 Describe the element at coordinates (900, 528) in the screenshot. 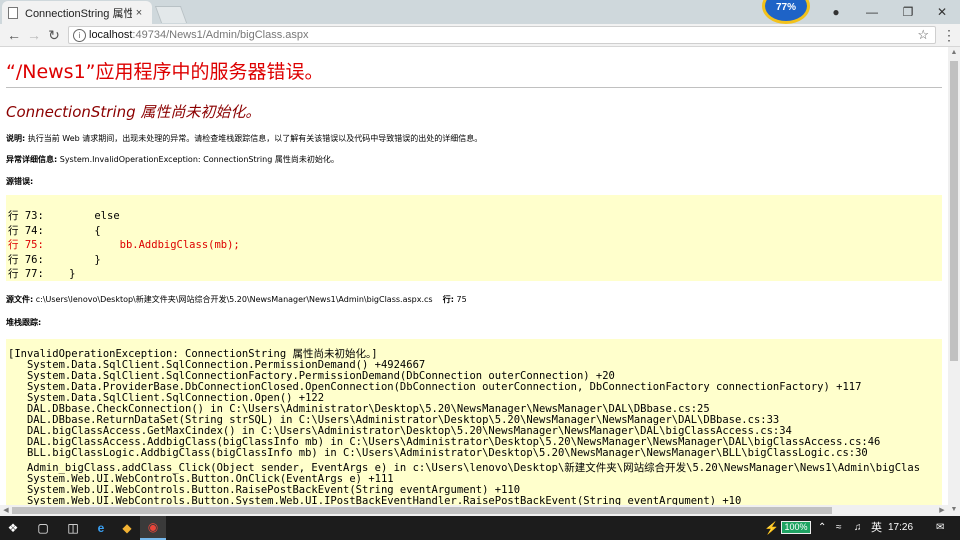

I see `clock: 17:26` at that location.